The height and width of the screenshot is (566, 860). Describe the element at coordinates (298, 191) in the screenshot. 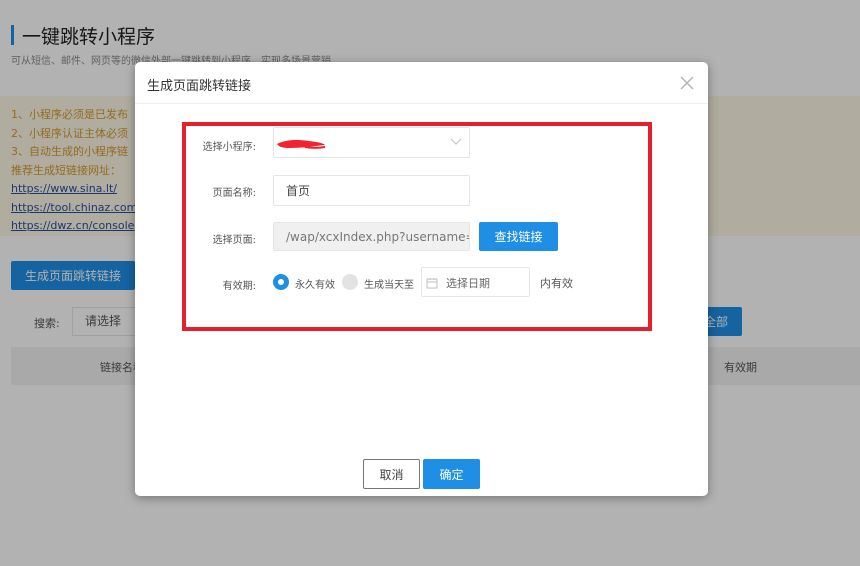

I see `page-name-value: 首页` at that location.